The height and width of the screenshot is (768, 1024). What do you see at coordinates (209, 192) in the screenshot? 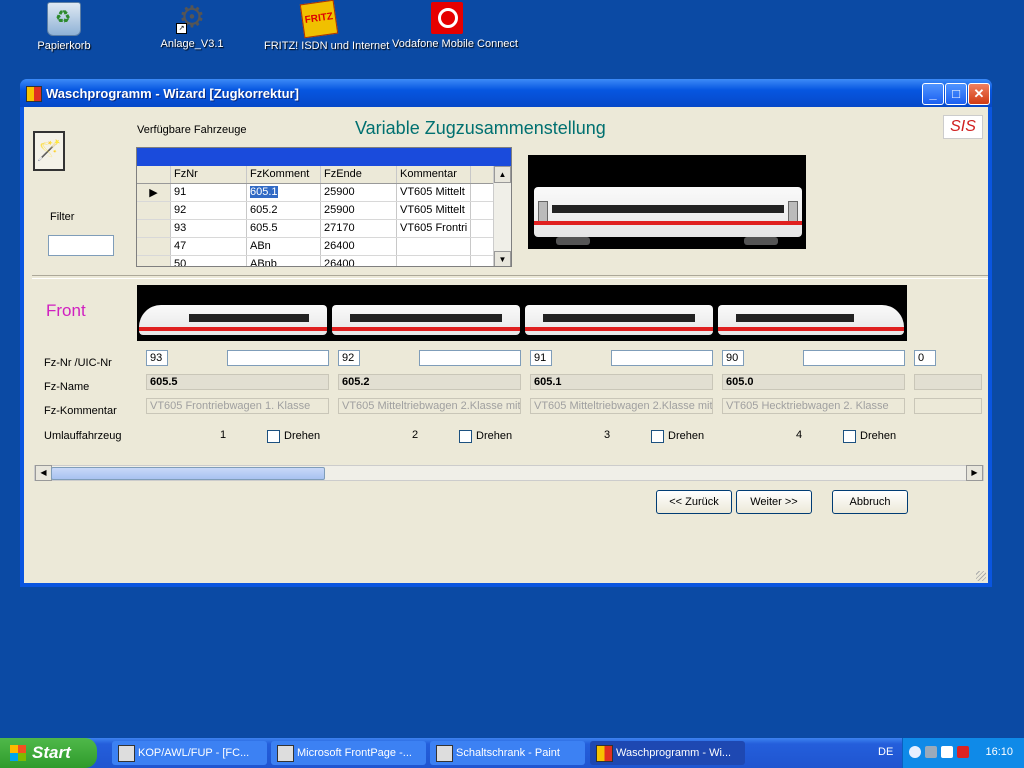
I see `cell-fznr: 91` at bounding box center [209, 192].